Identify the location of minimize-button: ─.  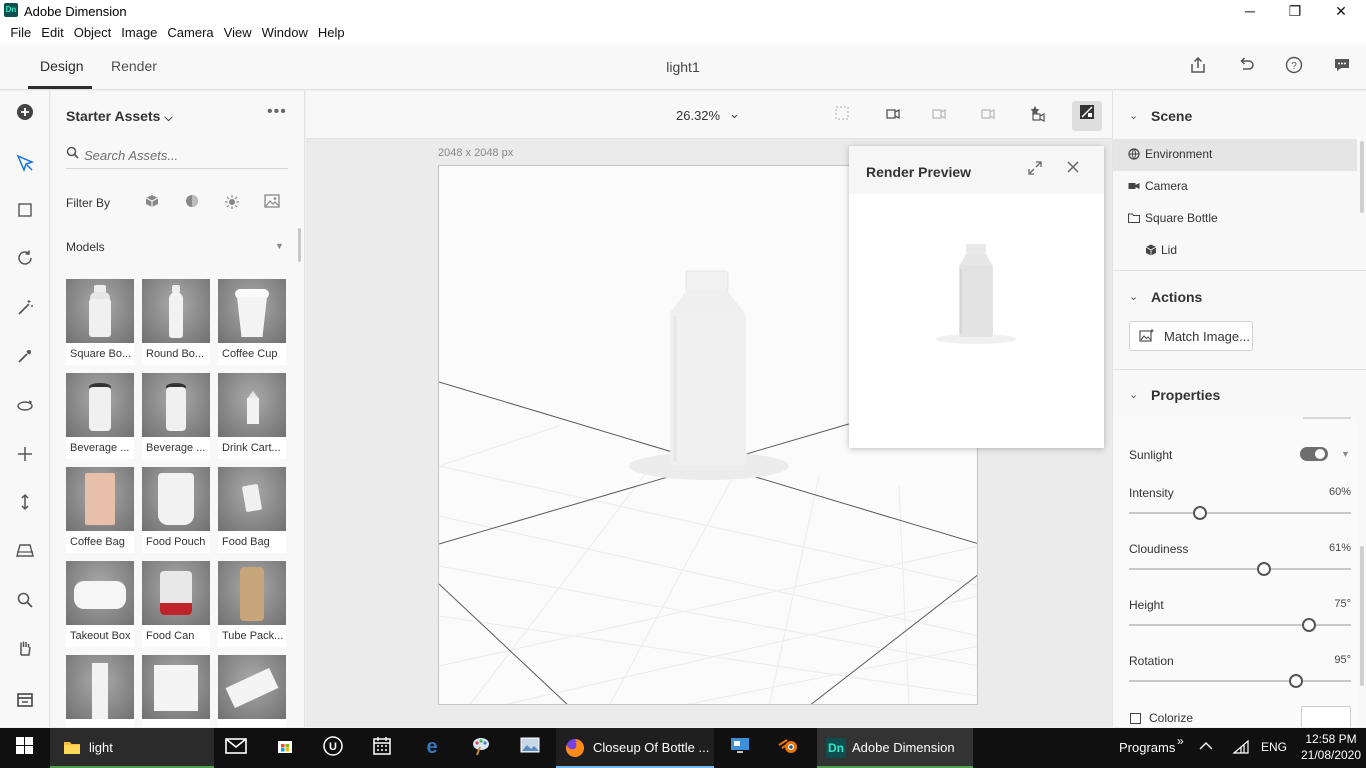
(1250, 11).